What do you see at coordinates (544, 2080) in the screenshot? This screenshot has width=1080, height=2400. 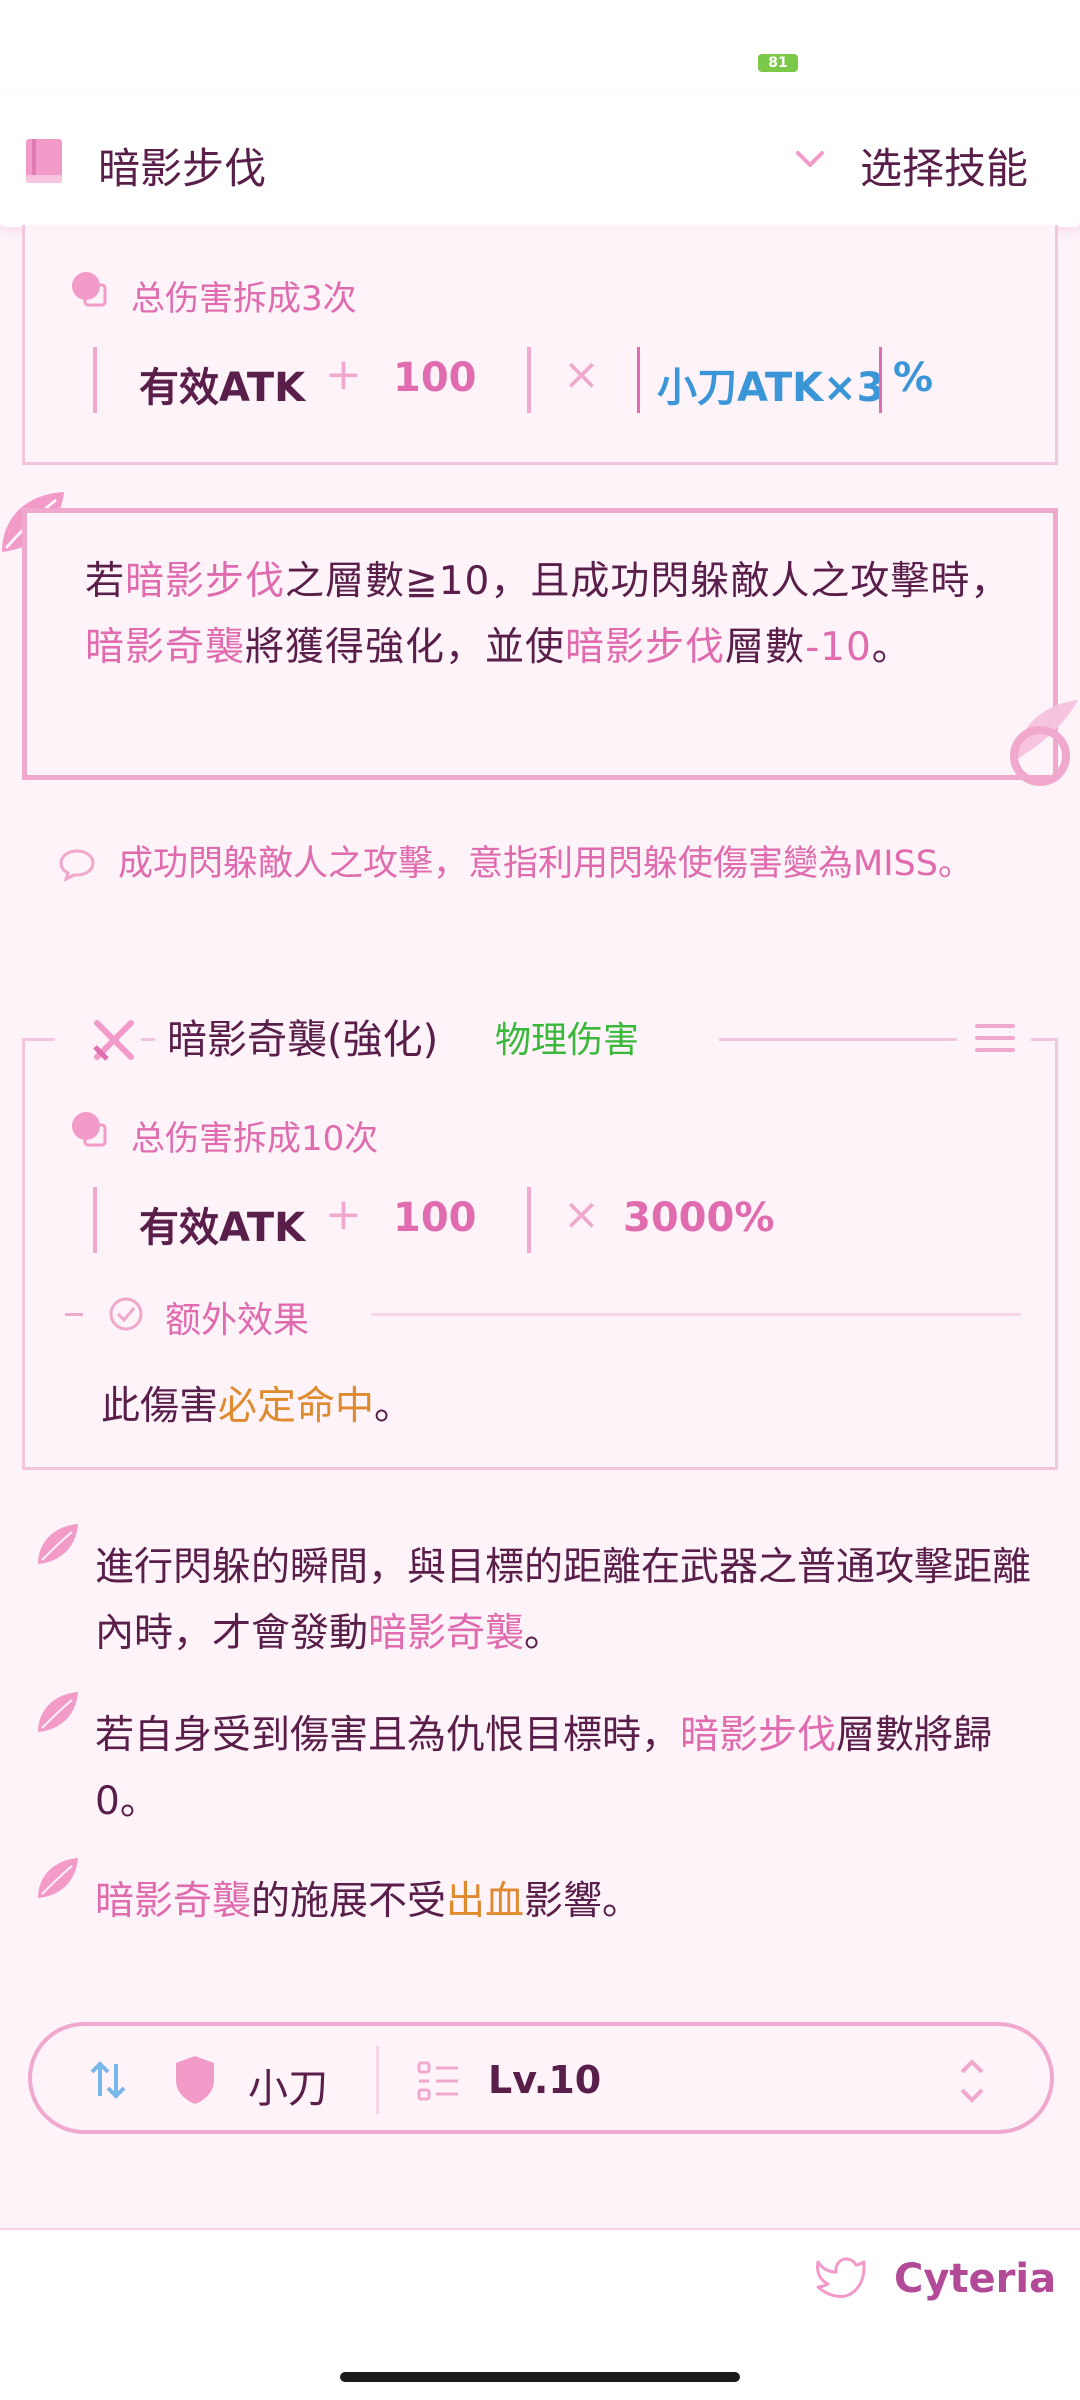 I see `level-value: Lv.10` at bounding box center [544, 2080].